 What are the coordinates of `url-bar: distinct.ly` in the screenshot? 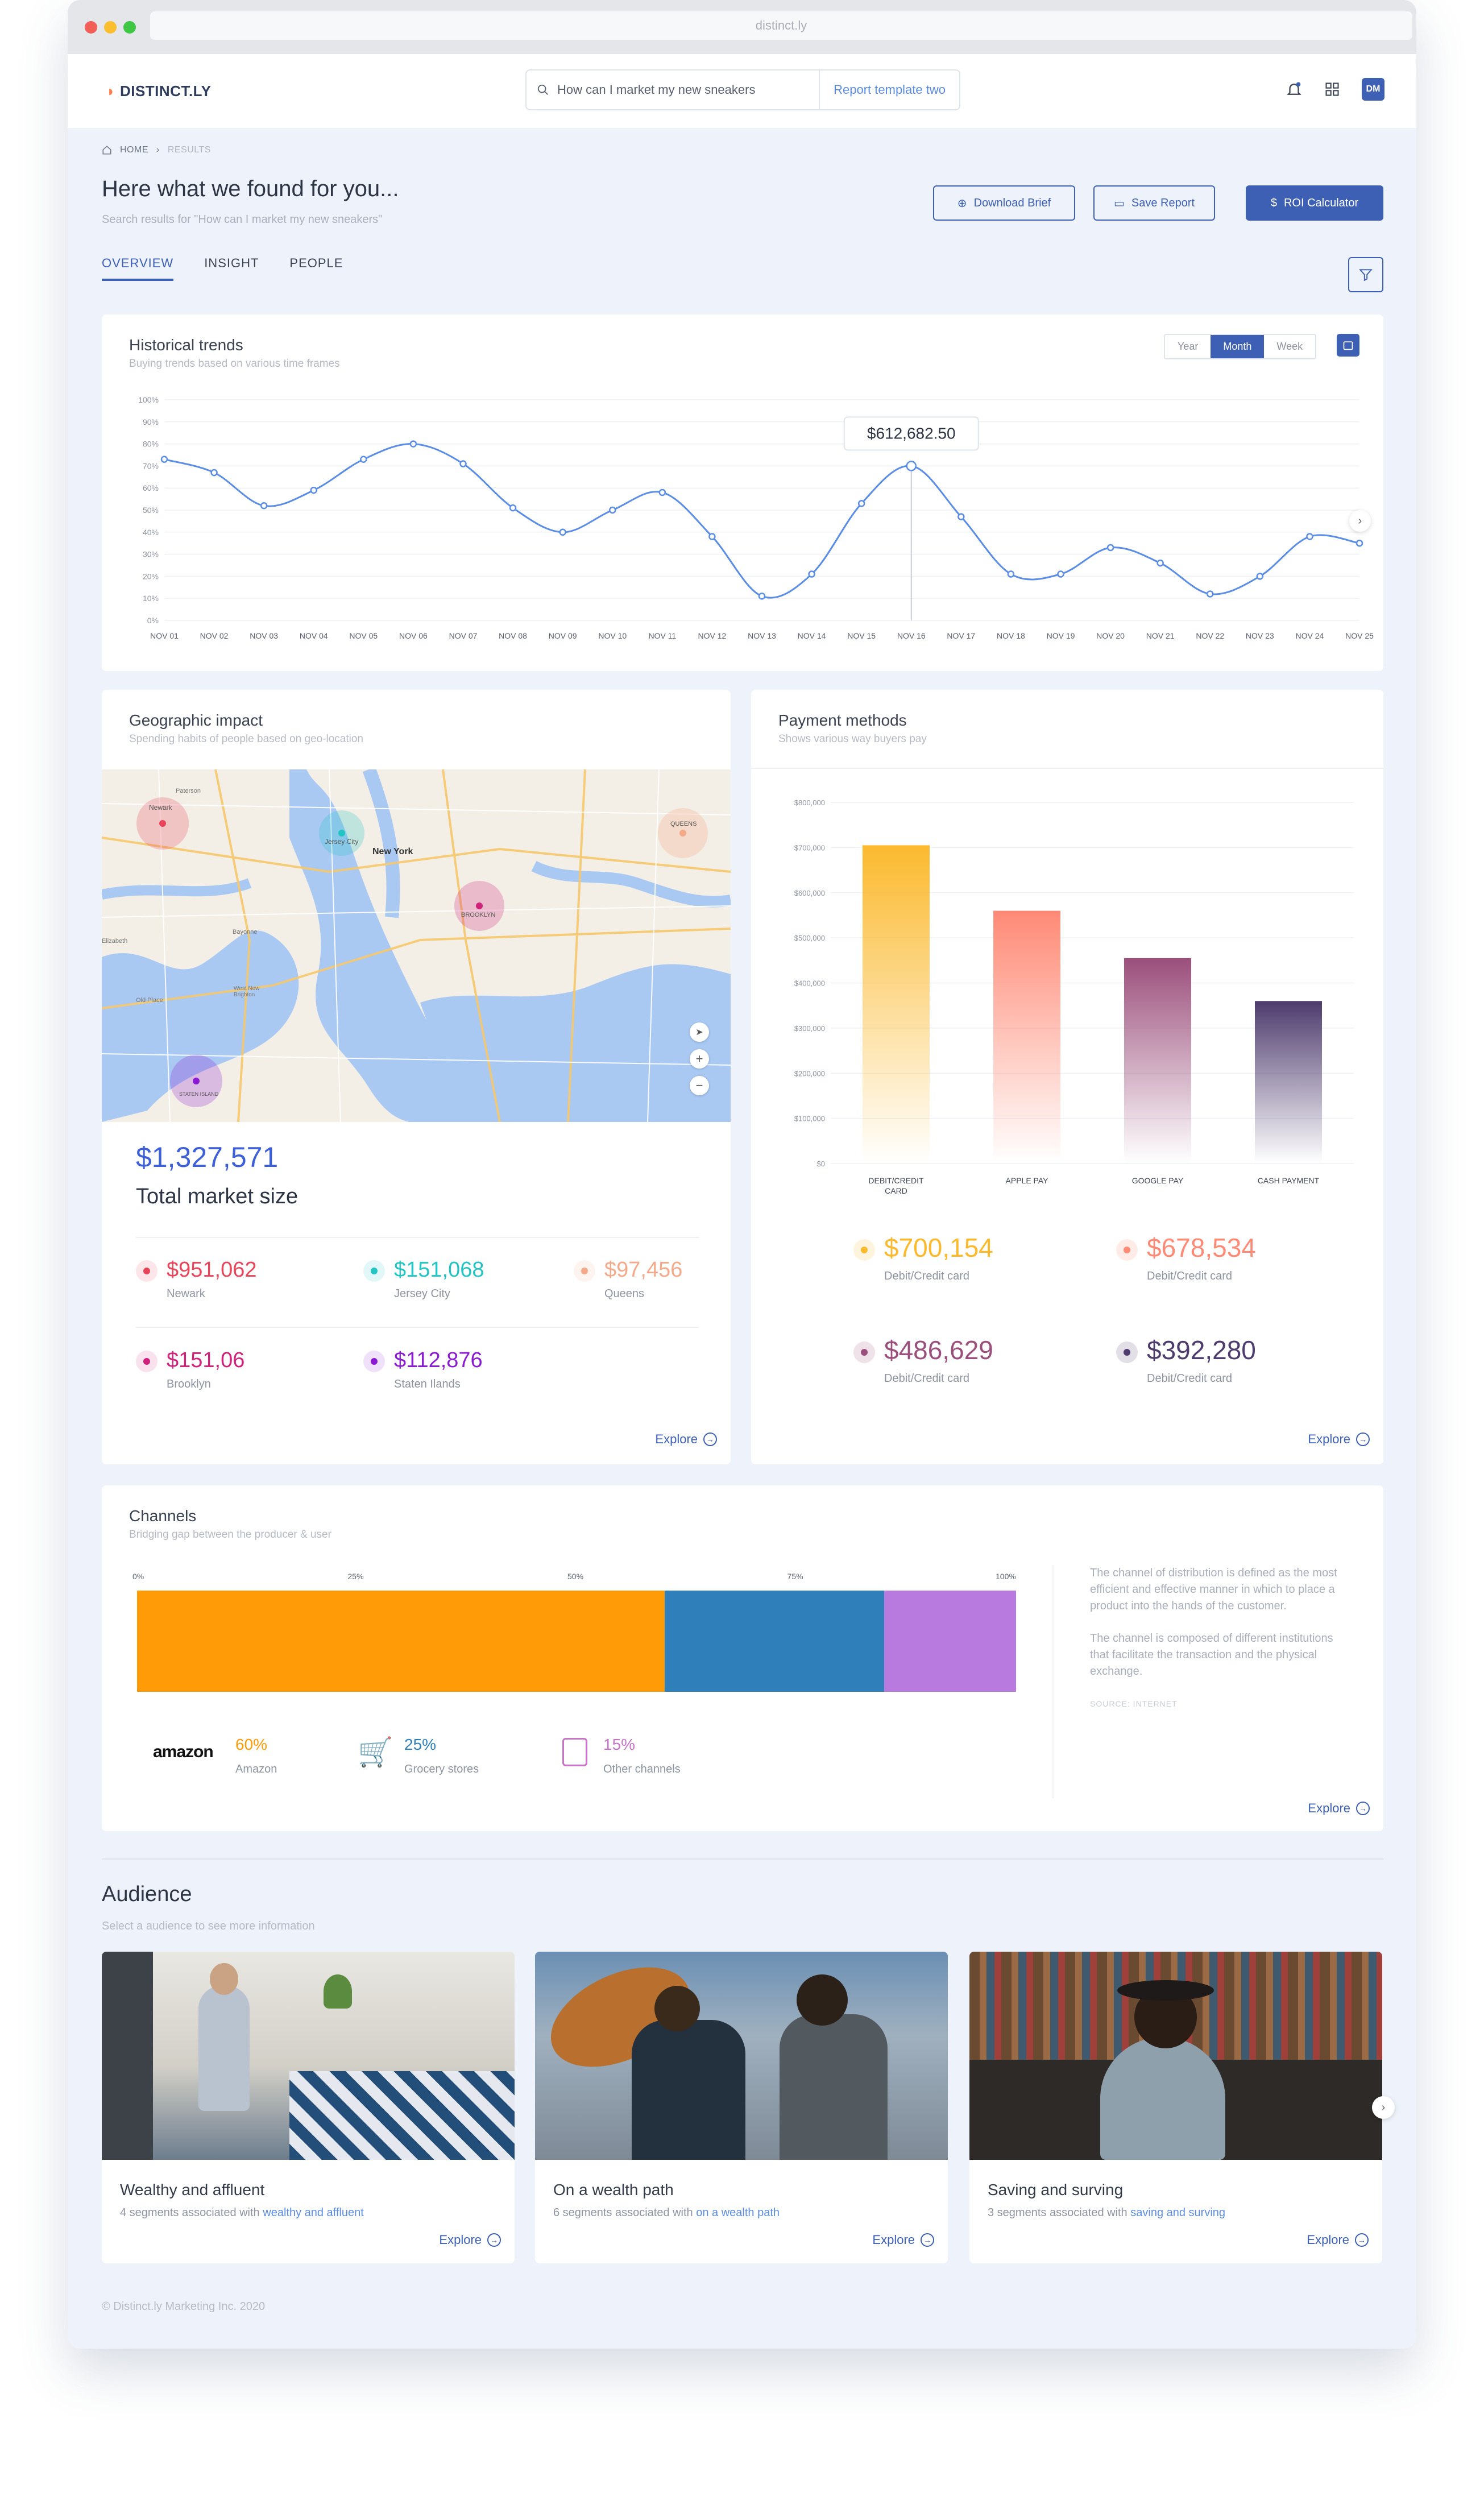 It's located at (781, 25).